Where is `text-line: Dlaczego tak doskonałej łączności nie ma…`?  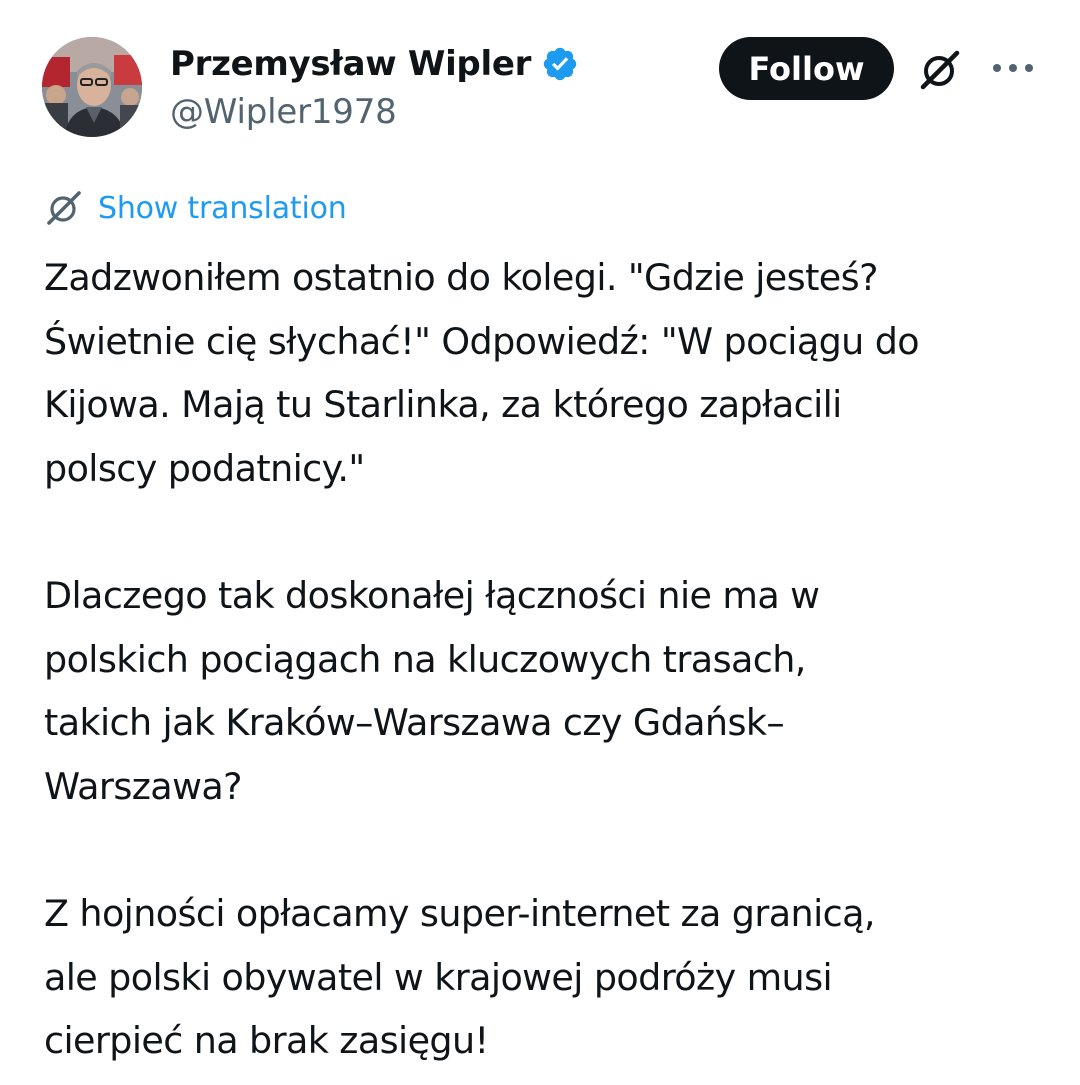 text-line: Dlaczego tak doskonałej łączności nie ma… is located at coordinates (432, 595).